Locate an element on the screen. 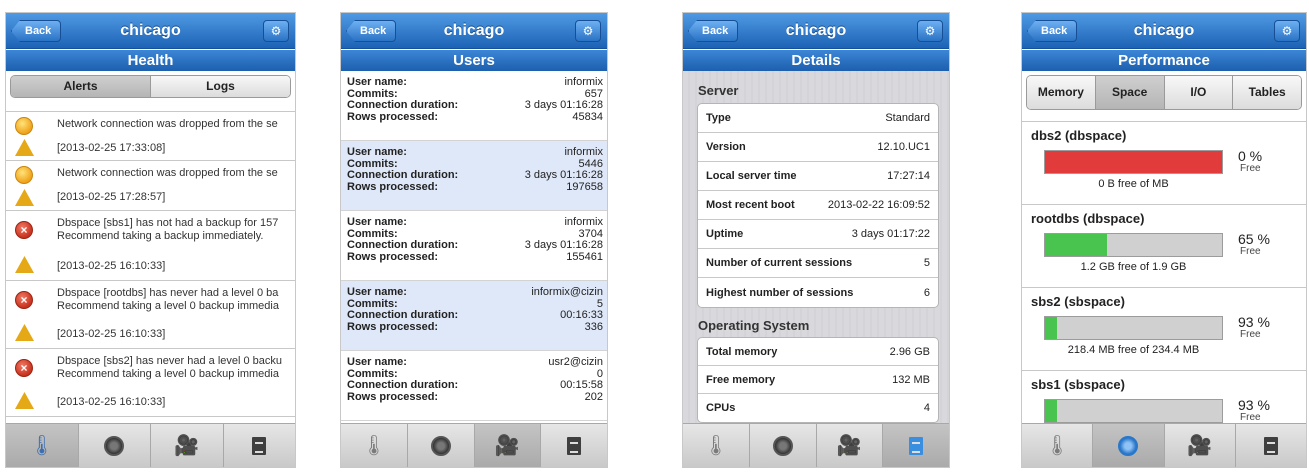 This screenshot has height=475, width=1309. detail-value: 4 is located at coordinates (926, 408).